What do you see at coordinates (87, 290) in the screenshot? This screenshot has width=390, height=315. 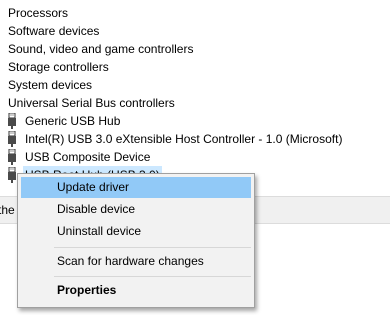 I see `menu-item-label: Properties` at bounding box center [87, 290].